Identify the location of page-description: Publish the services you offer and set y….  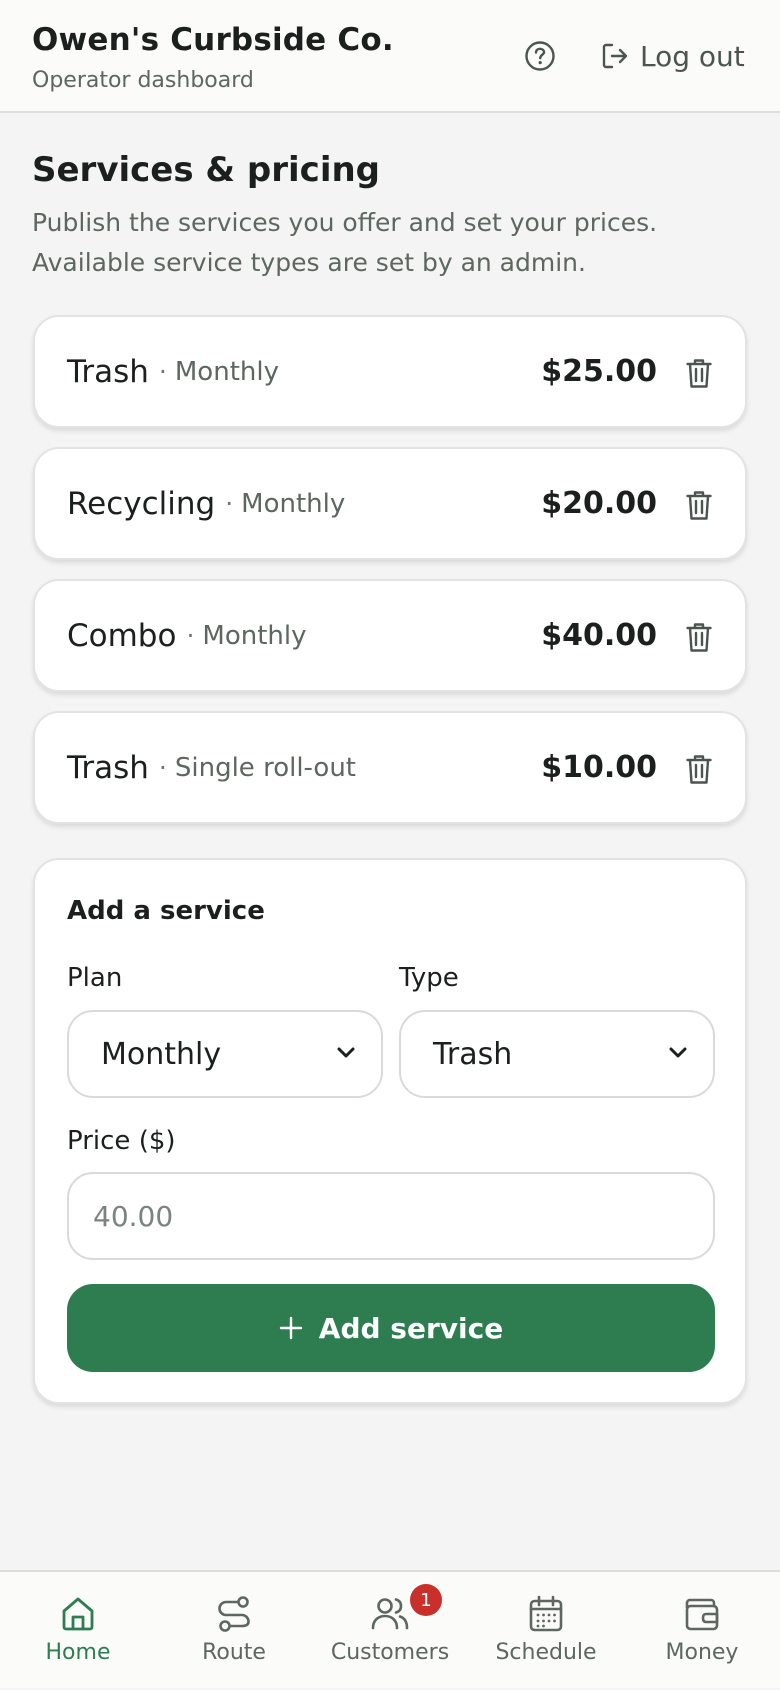
(345, 242).